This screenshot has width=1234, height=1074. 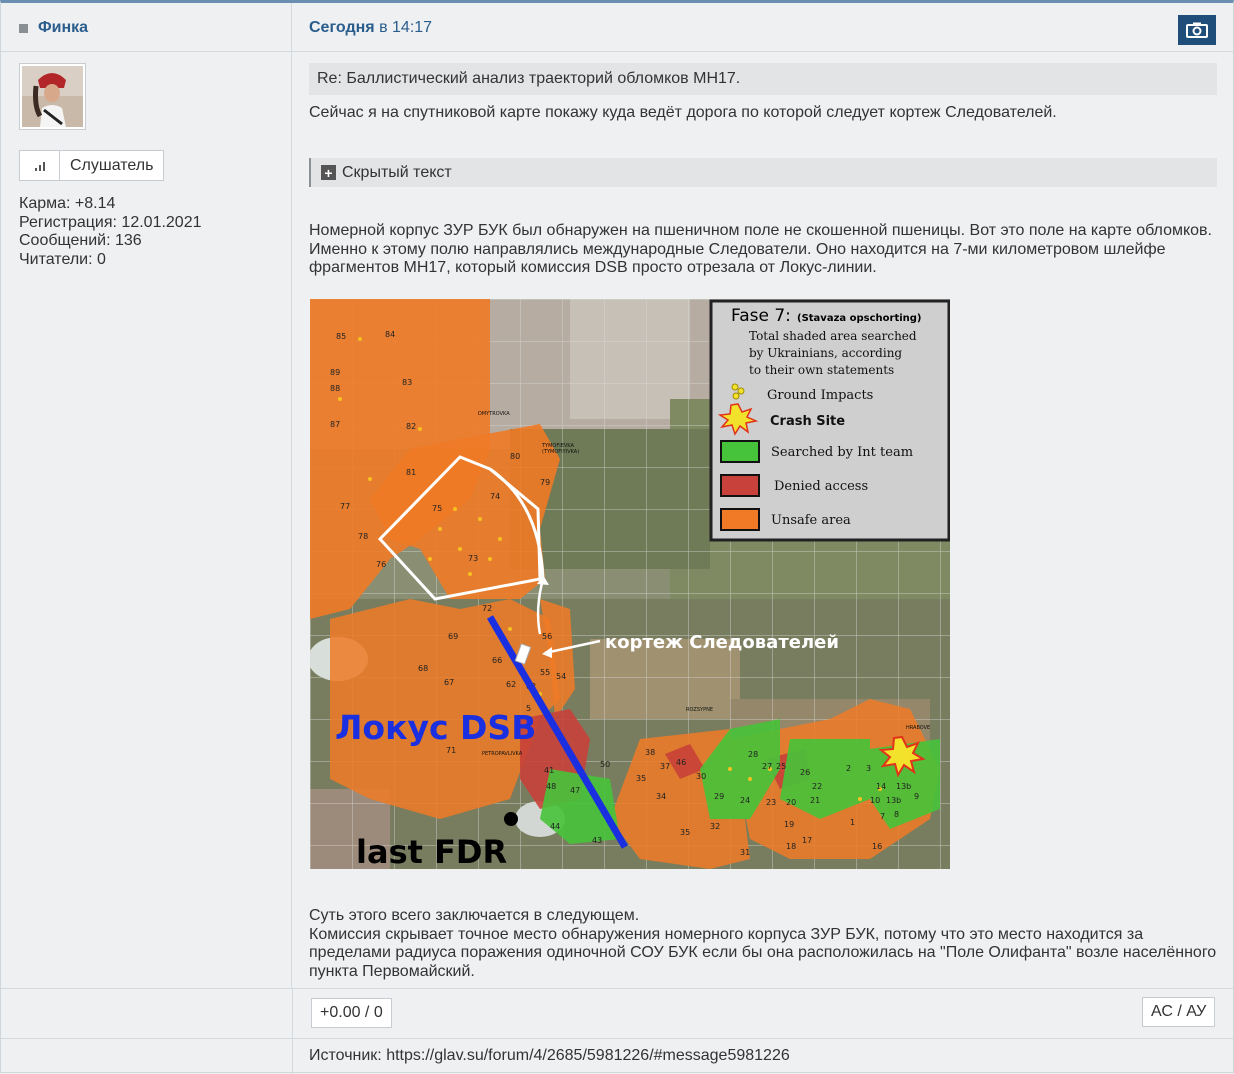 What do you see at coordinates (497, 660) in the screenshot?
I see `svg-text: 66` at bounding box center [497, 660].